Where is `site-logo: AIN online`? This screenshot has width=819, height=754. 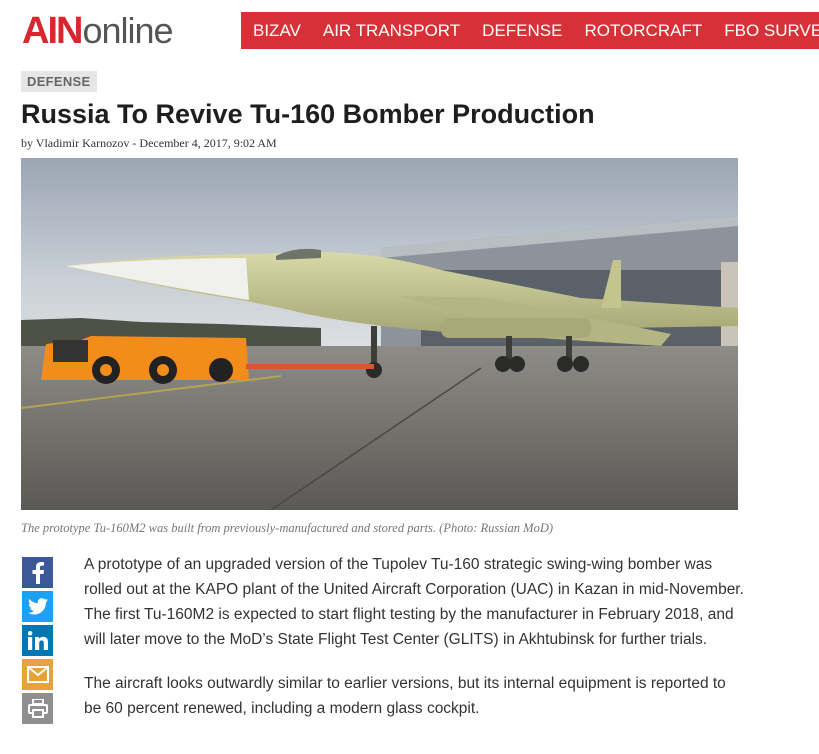 site-logo: AIN online is located at coordinates (98, 31).